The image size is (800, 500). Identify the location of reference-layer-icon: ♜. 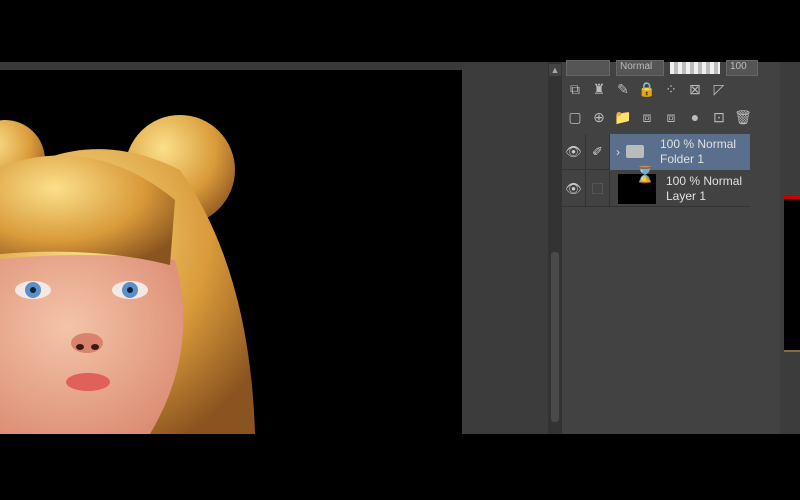
(599, 89).